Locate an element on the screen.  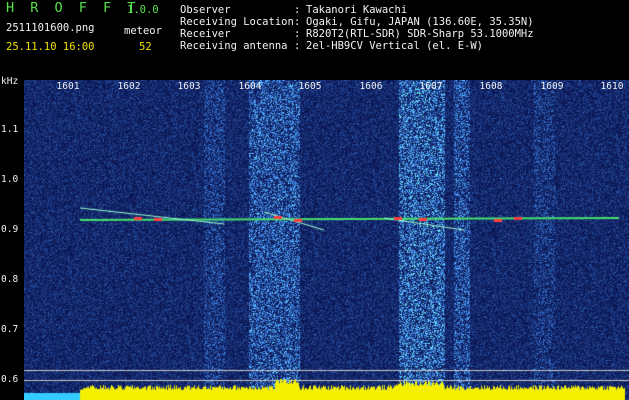
meteor-count: 52 is located at coordinates (145, 47).